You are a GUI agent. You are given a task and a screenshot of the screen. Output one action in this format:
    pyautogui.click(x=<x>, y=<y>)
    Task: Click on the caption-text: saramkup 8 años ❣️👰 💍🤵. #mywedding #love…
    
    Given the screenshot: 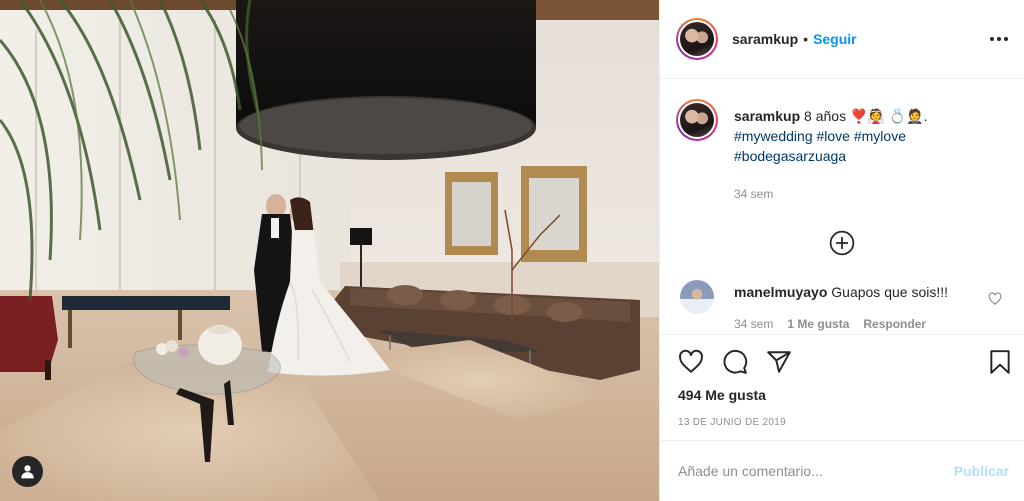 What is the action you would take?
    pyautogui.click(x=831, y=151)
    